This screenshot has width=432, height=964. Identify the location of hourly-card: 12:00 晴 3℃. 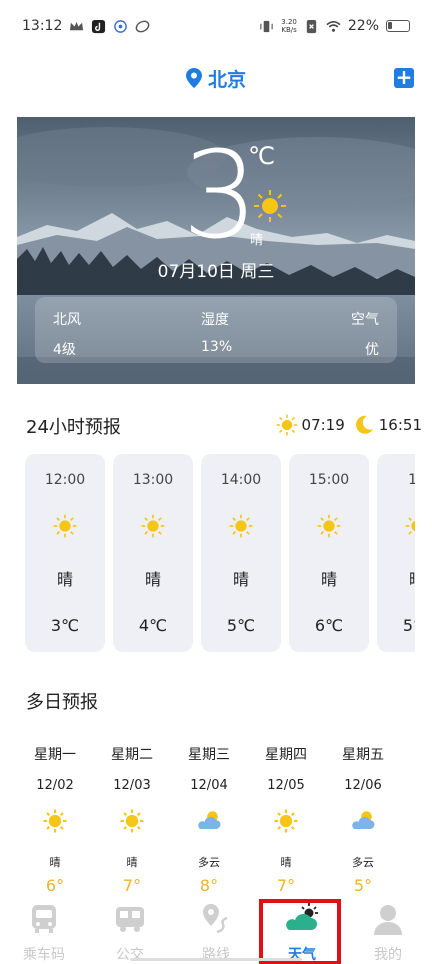
(65, 553).